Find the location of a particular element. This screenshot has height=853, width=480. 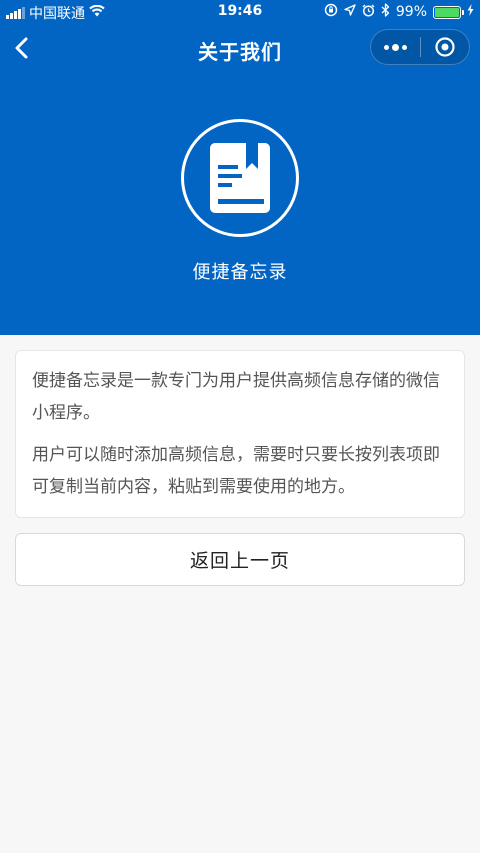

close-target-icon is located at coordinates (445, 47).